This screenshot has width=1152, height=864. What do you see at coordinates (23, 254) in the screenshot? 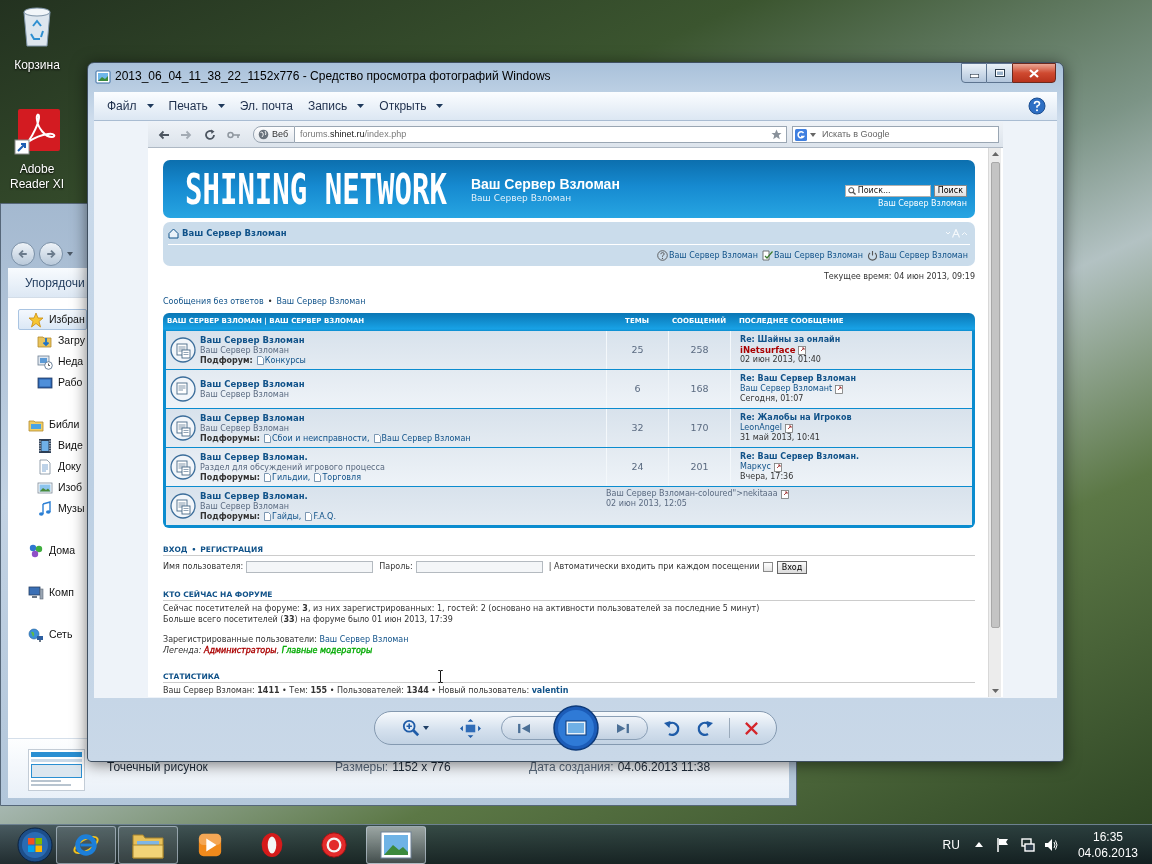
I see `back-button` at bounding box center [23, 254].